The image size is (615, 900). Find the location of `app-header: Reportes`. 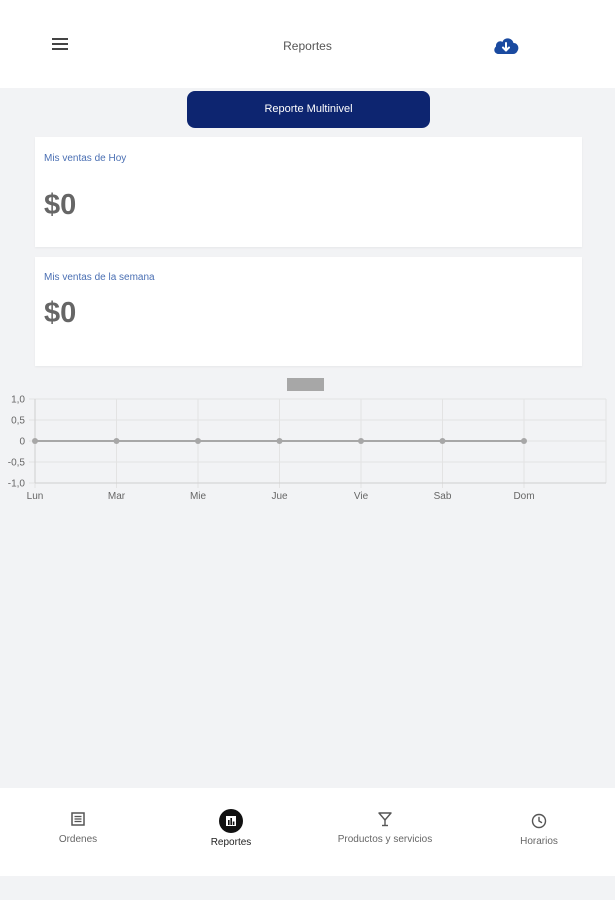

app-header: Reportes is located at coordinates (307, 44).